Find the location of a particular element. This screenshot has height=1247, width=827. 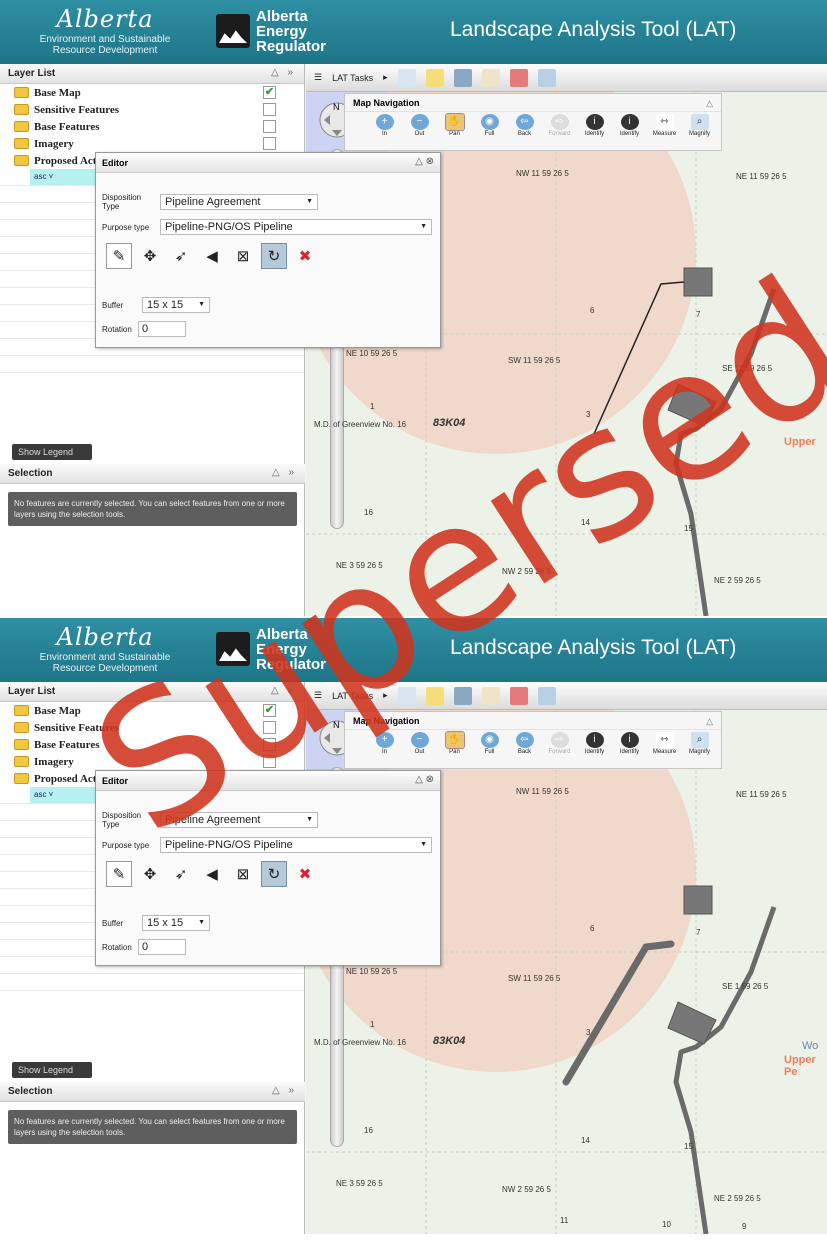

disposition-label-line2: Type is located at coordinates (111, 206).